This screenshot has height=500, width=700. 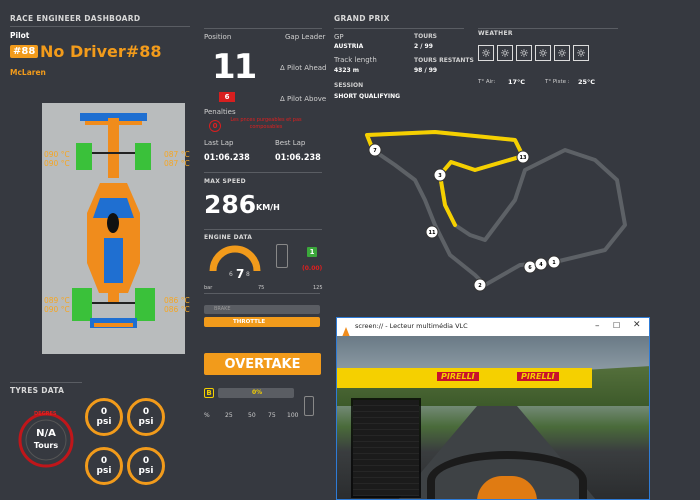 What do you see at coordinates (411, 326) in the screenshot?
I see `vlc-title: screen:// - Lecteur multimédia VLC` at bounding box center [411, 326].